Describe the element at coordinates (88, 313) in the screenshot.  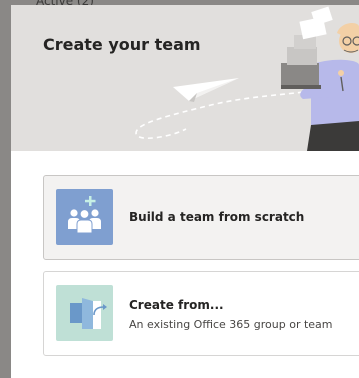
I see `door-arrow-icon` at that location.